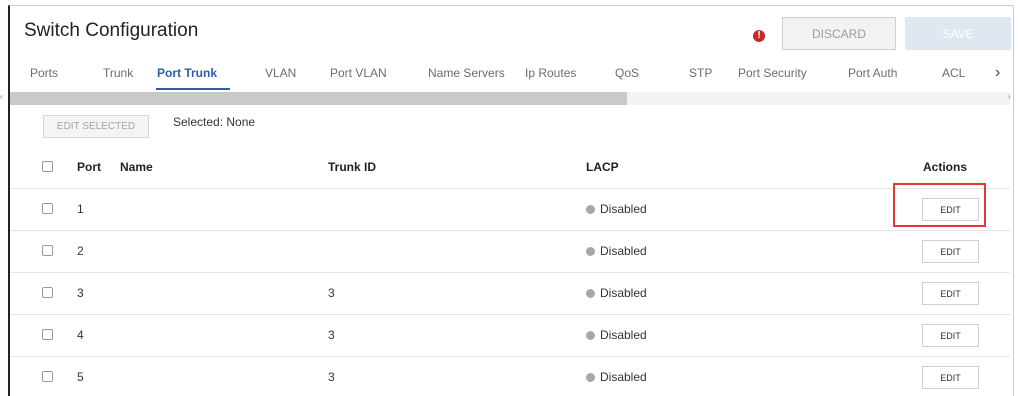 The image size is (1018, 396). I want to click on tab-ports: Ports, so click(44, 73).